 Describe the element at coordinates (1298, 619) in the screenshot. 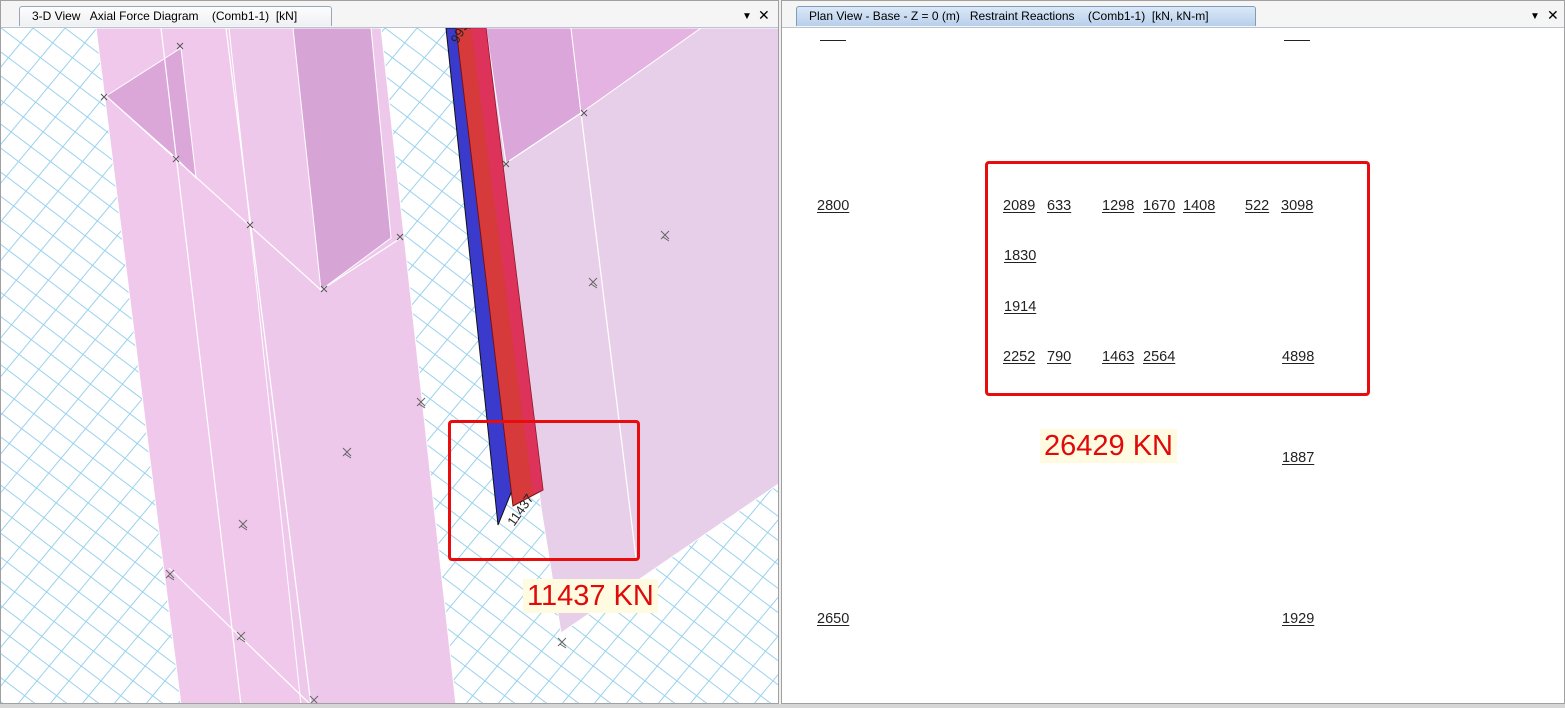

I see `reaction-value: 1929` at that location.